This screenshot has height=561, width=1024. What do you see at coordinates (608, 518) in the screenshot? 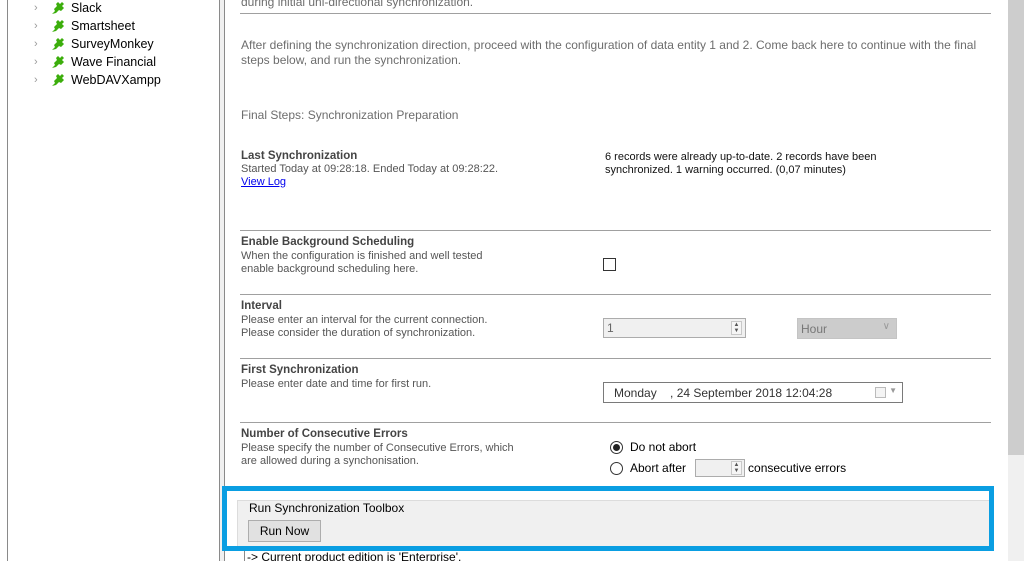
I see `highlight-frame` at bounding box center [608, 518].